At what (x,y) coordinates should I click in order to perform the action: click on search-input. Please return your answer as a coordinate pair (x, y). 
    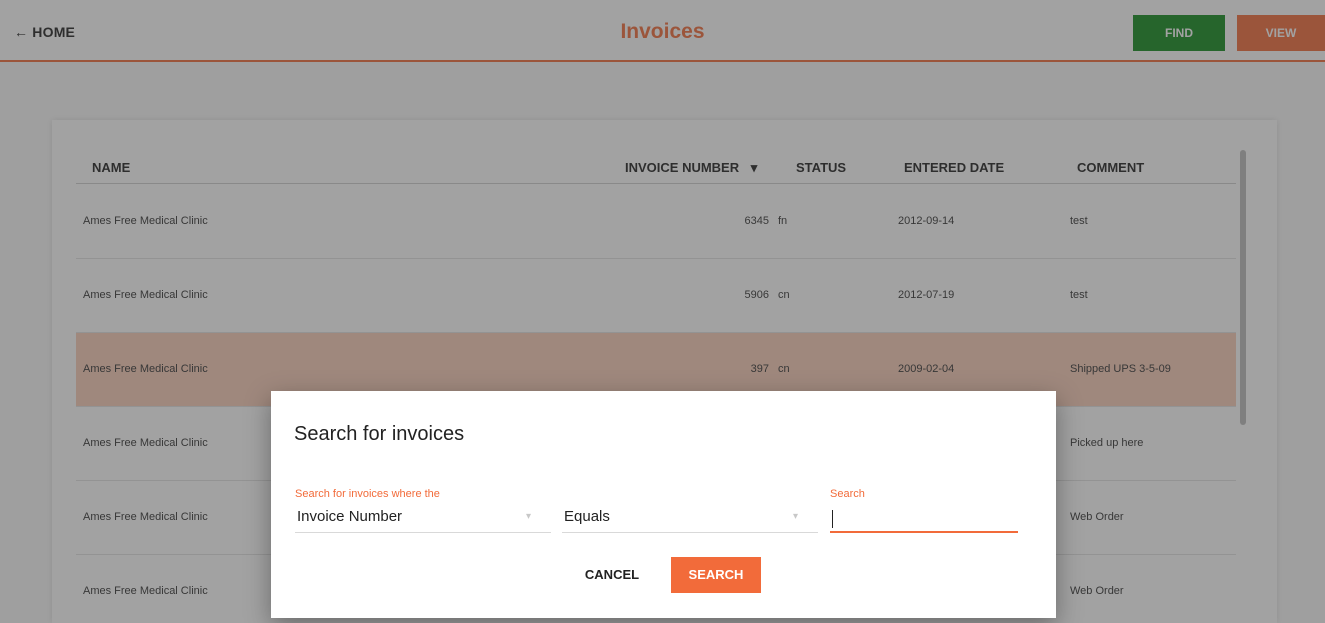
    Looking at the image, I should click on (924, 519).